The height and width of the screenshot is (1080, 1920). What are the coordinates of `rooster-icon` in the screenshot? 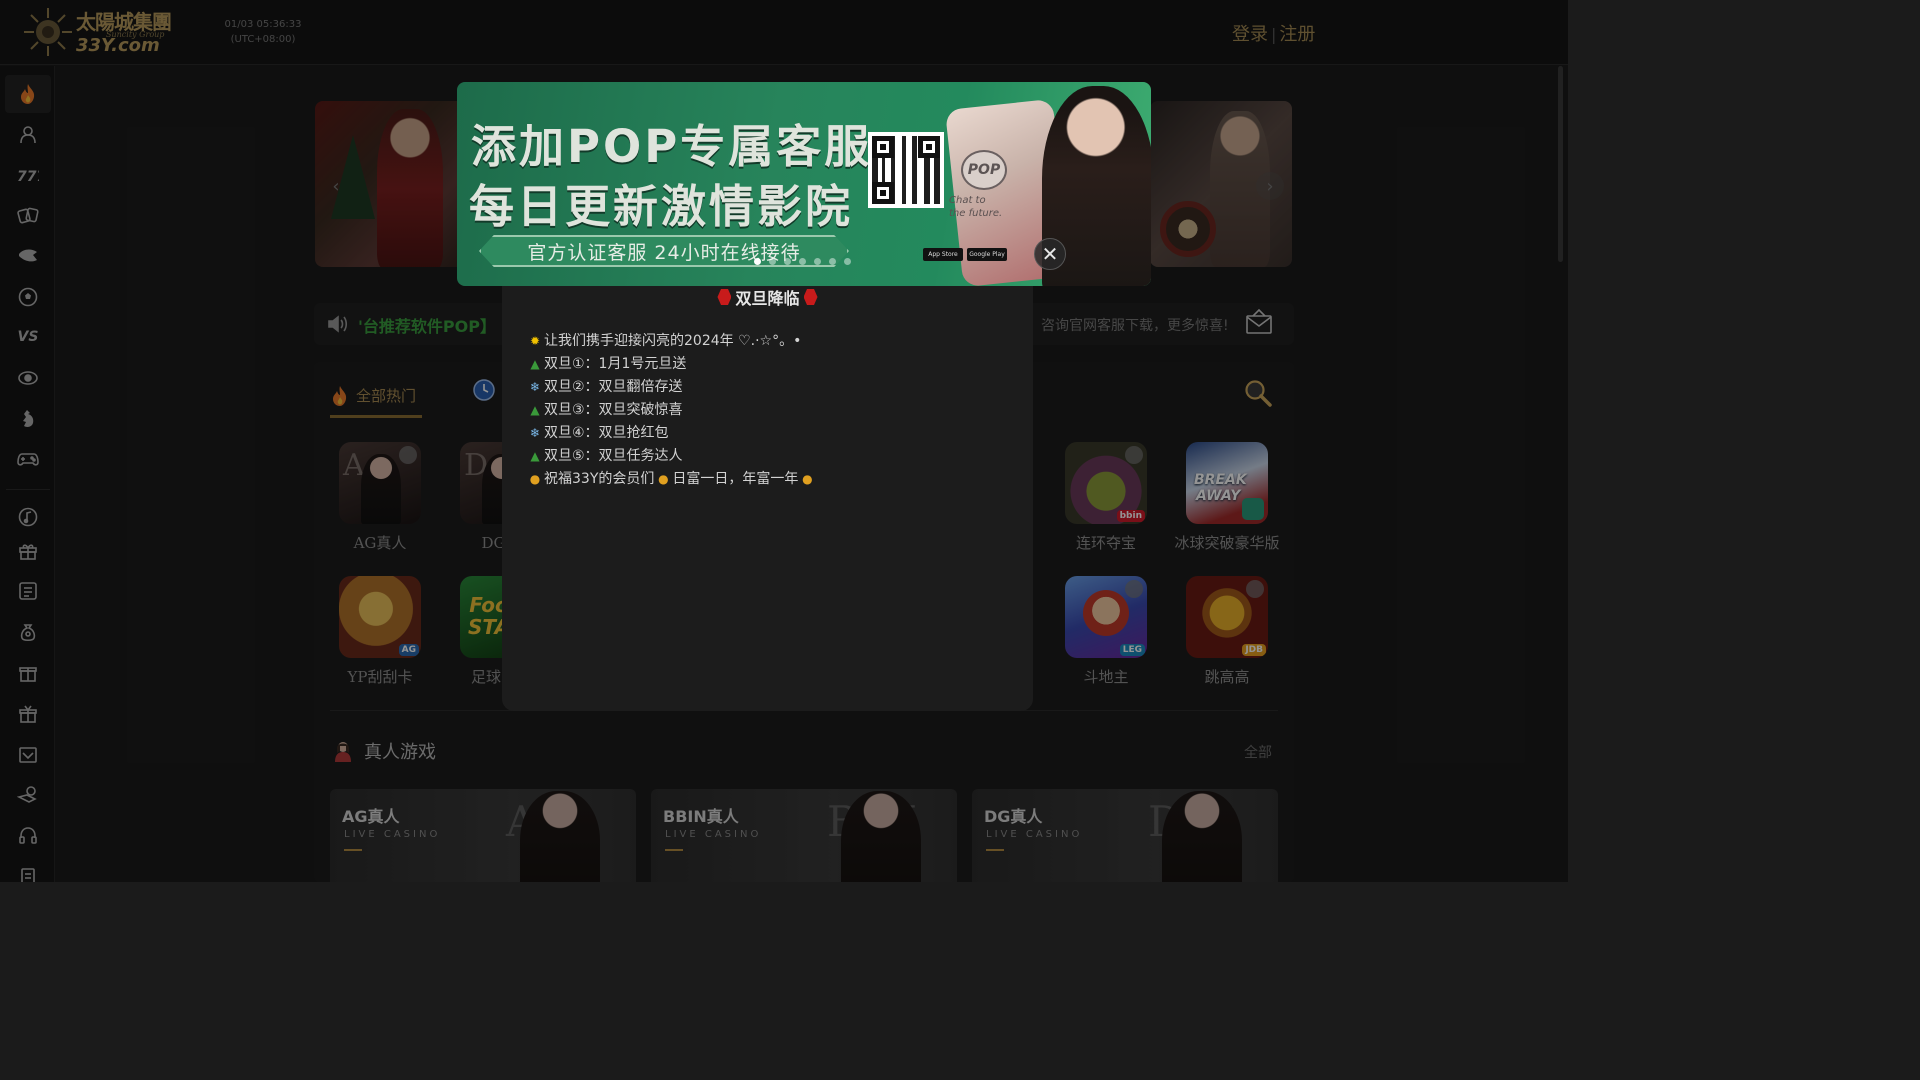 It's located at (28, 418).